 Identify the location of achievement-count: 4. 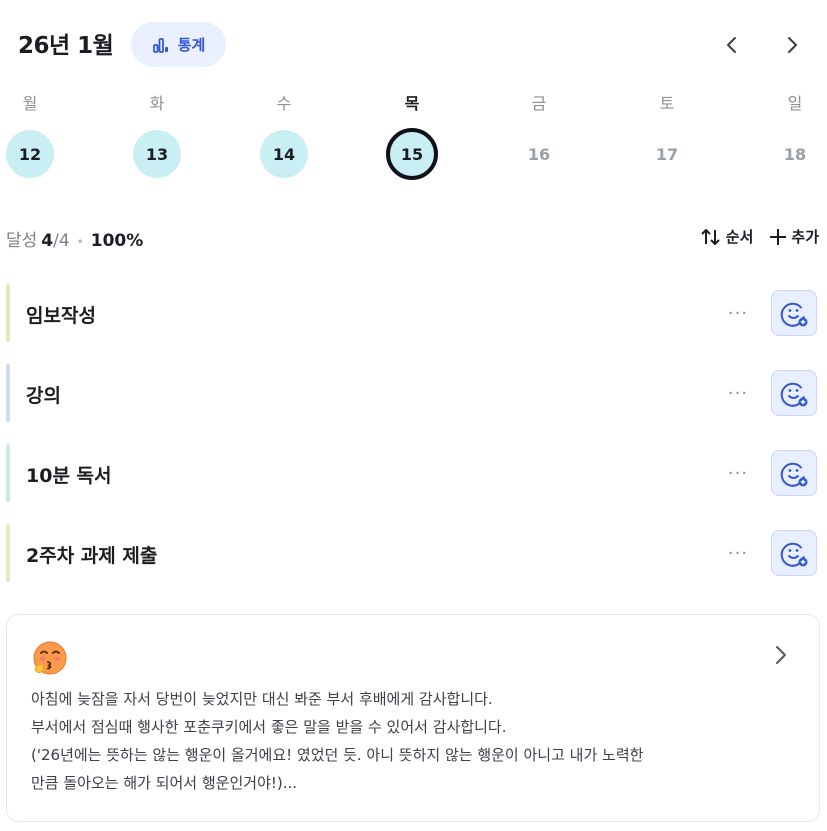
(47, 241).